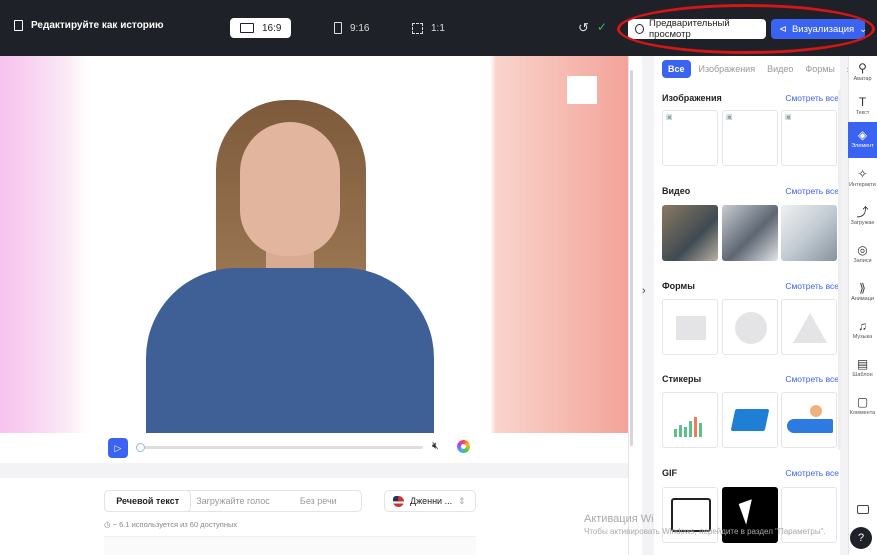 Image resolution: width=877 pixels, height=555 pixels. I want to click on rail-item-music: ♫ Музыка, so click(862, 331).